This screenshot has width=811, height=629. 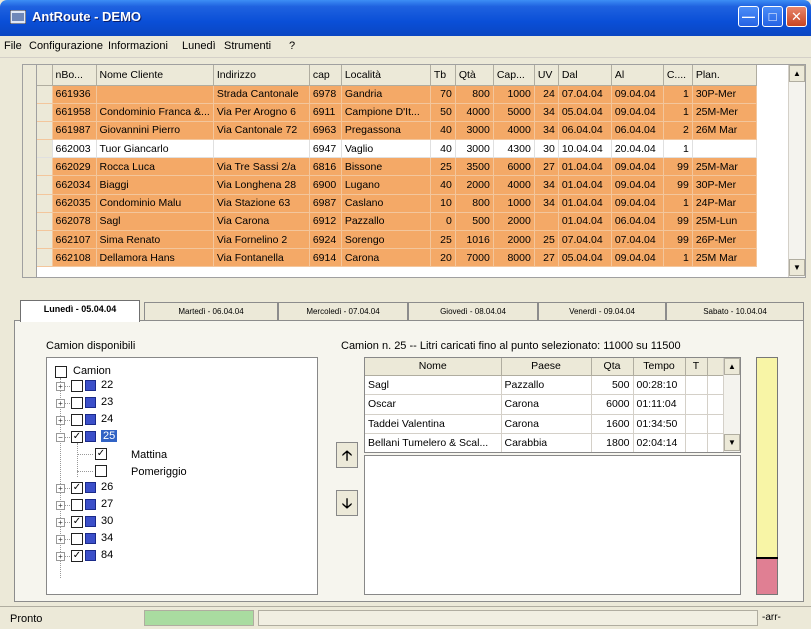 I want to click on stops-scrollbar: ▲ ▼, so click(x=731, y=405).